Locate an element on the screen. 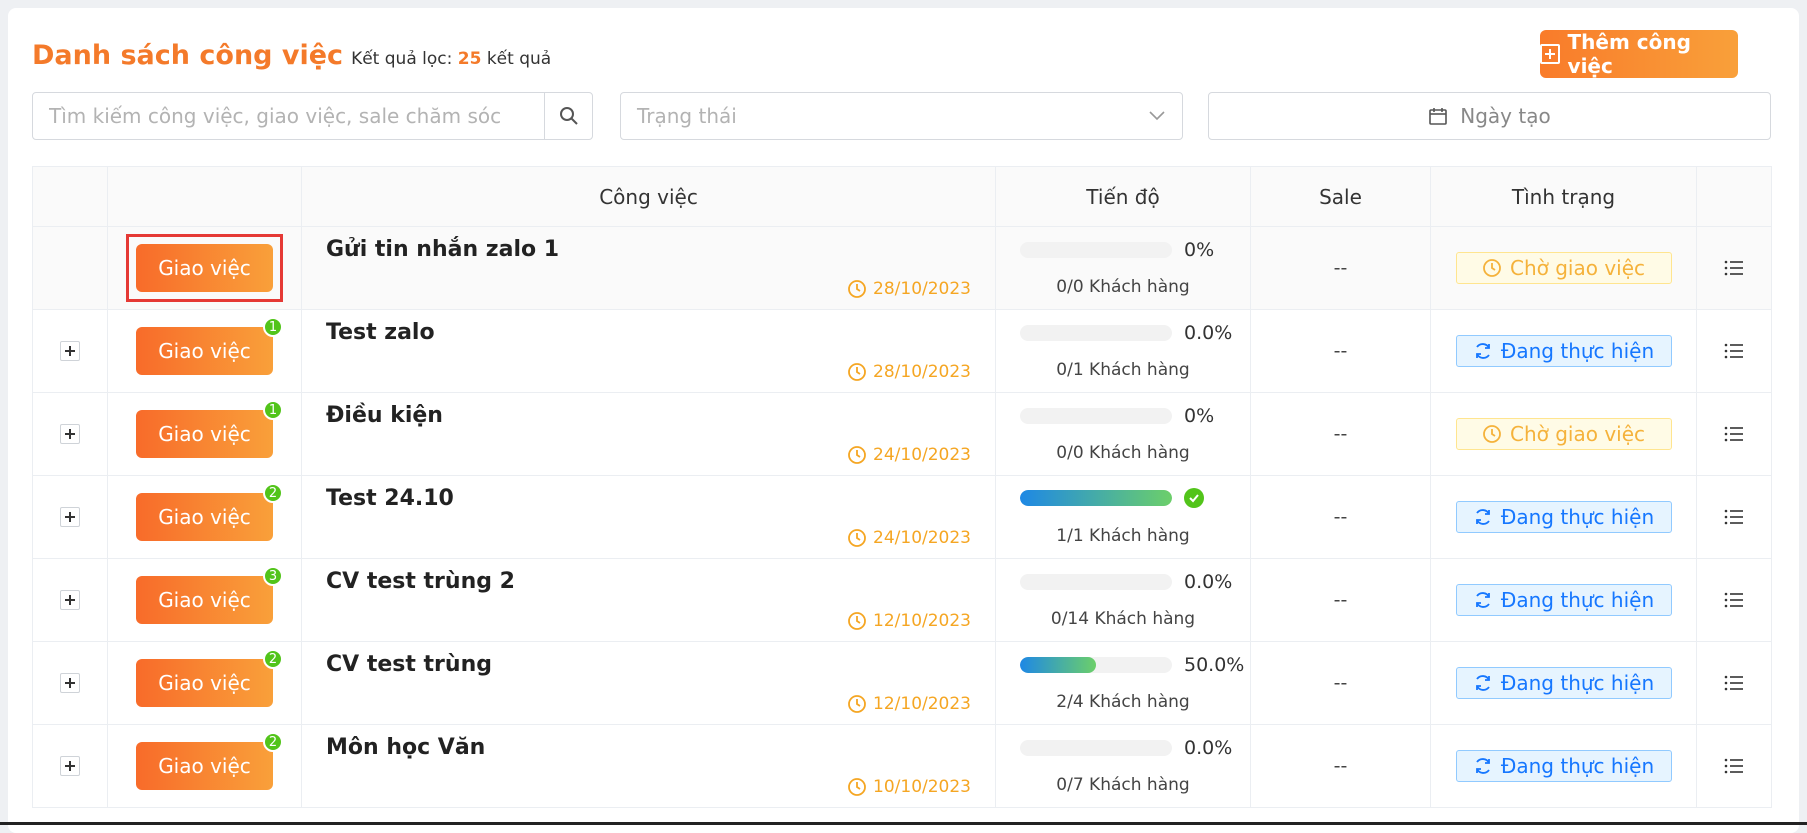 Image resolution: width=1807 pixels, height=833 pixels. assign-cell: Giao việc is located at coordinates (204, 268).